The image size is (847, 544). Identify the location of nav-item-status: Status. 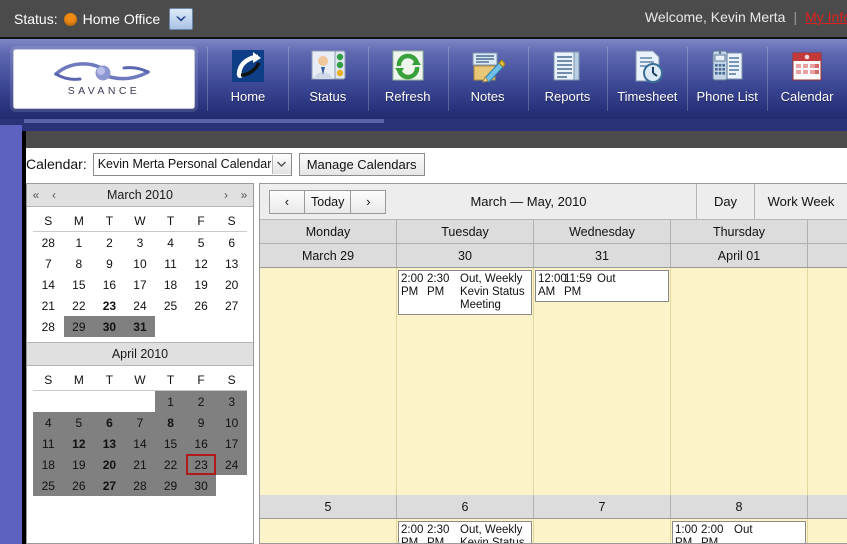
(327, 79).